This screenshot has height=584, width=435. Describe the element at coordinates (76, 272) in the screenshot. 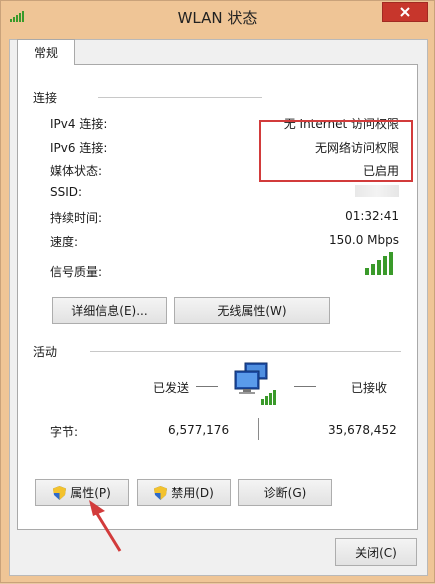

I see `signal-quality-label: 信号质量:` at that location.